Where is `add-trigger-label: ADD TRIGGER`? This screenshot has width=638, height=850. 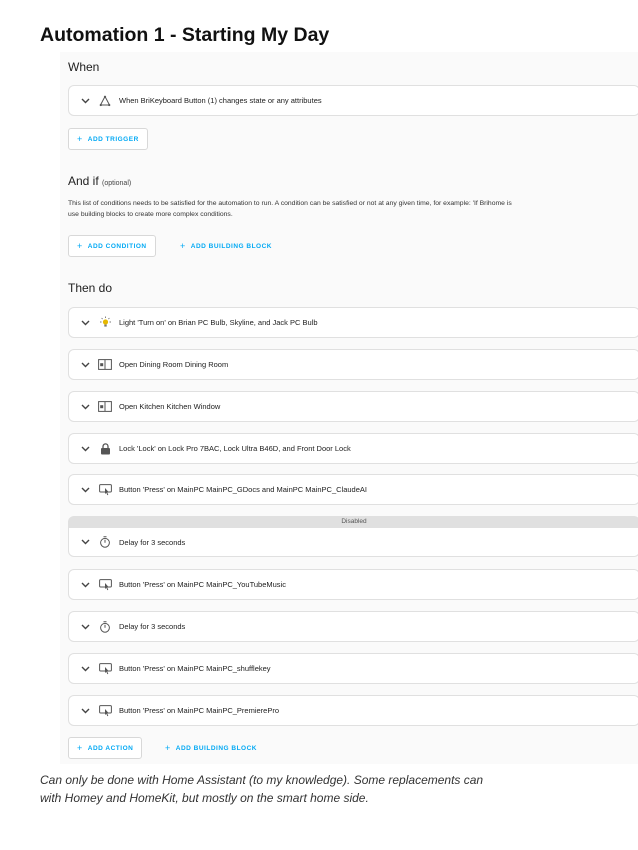 add-trigger-label: ADD TRIGGER is located at coordinates (113, 139).